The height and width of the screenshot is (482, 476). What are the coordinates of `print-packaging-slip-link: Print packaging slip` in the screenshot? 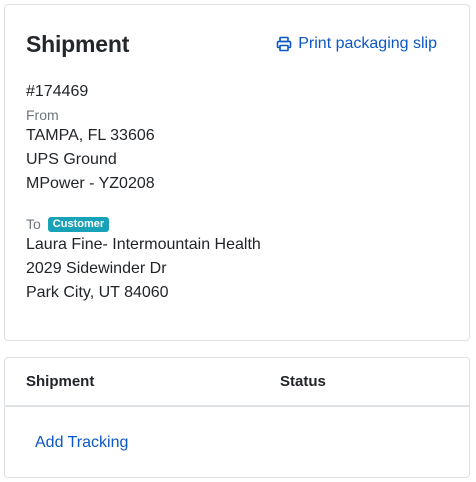 It's located at (356, 44).